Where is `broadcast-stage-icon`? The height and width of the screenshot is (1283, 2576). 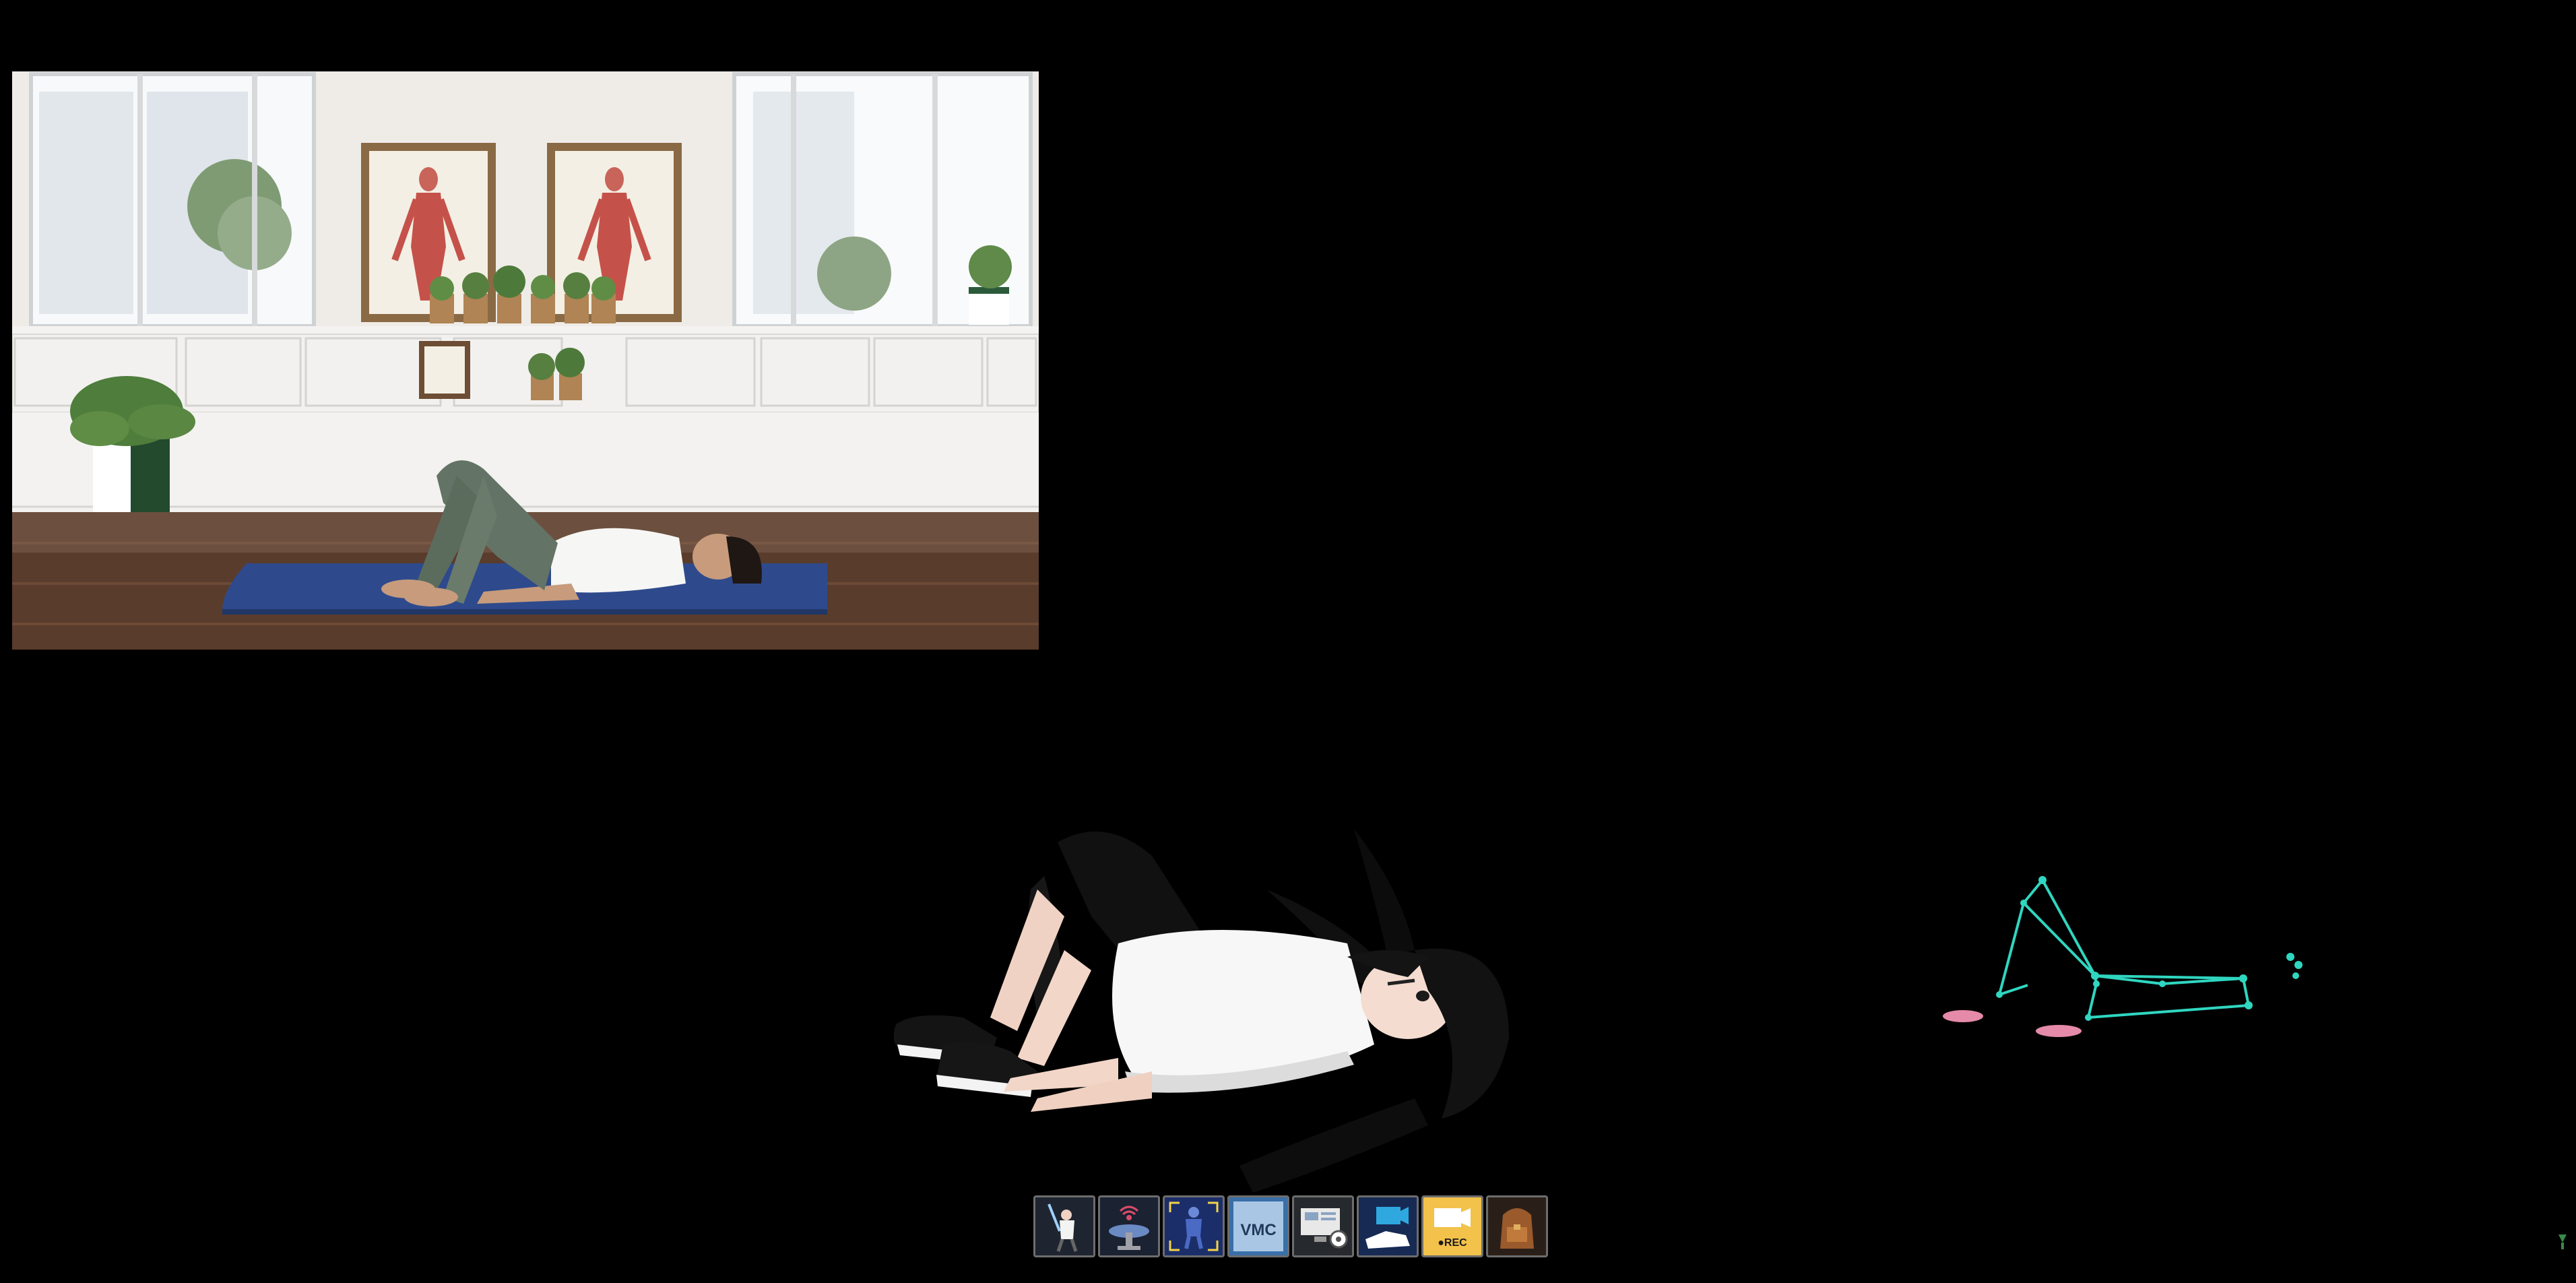
broadcast-stage-icon is located at coordinates (1129, 1226).